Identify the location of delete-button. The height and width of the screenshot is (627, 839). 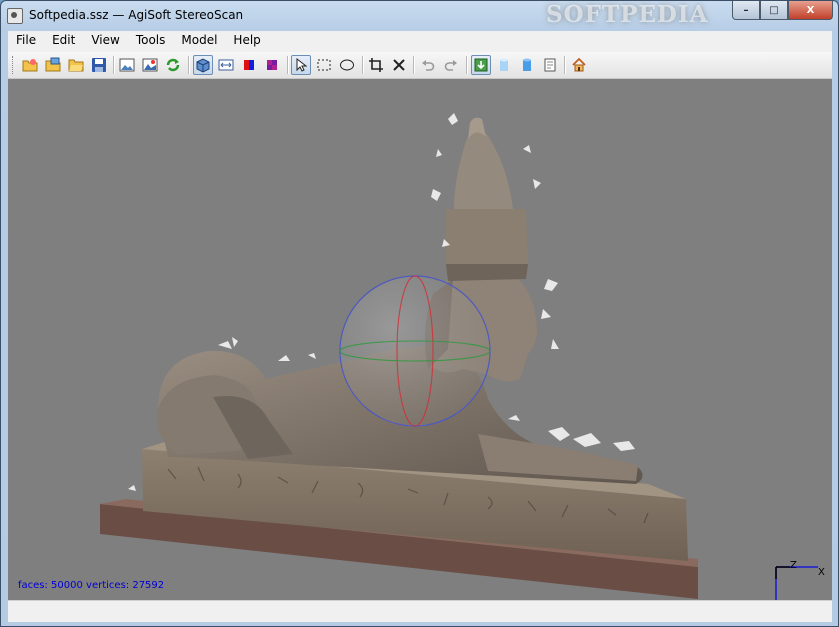
(399, 65).